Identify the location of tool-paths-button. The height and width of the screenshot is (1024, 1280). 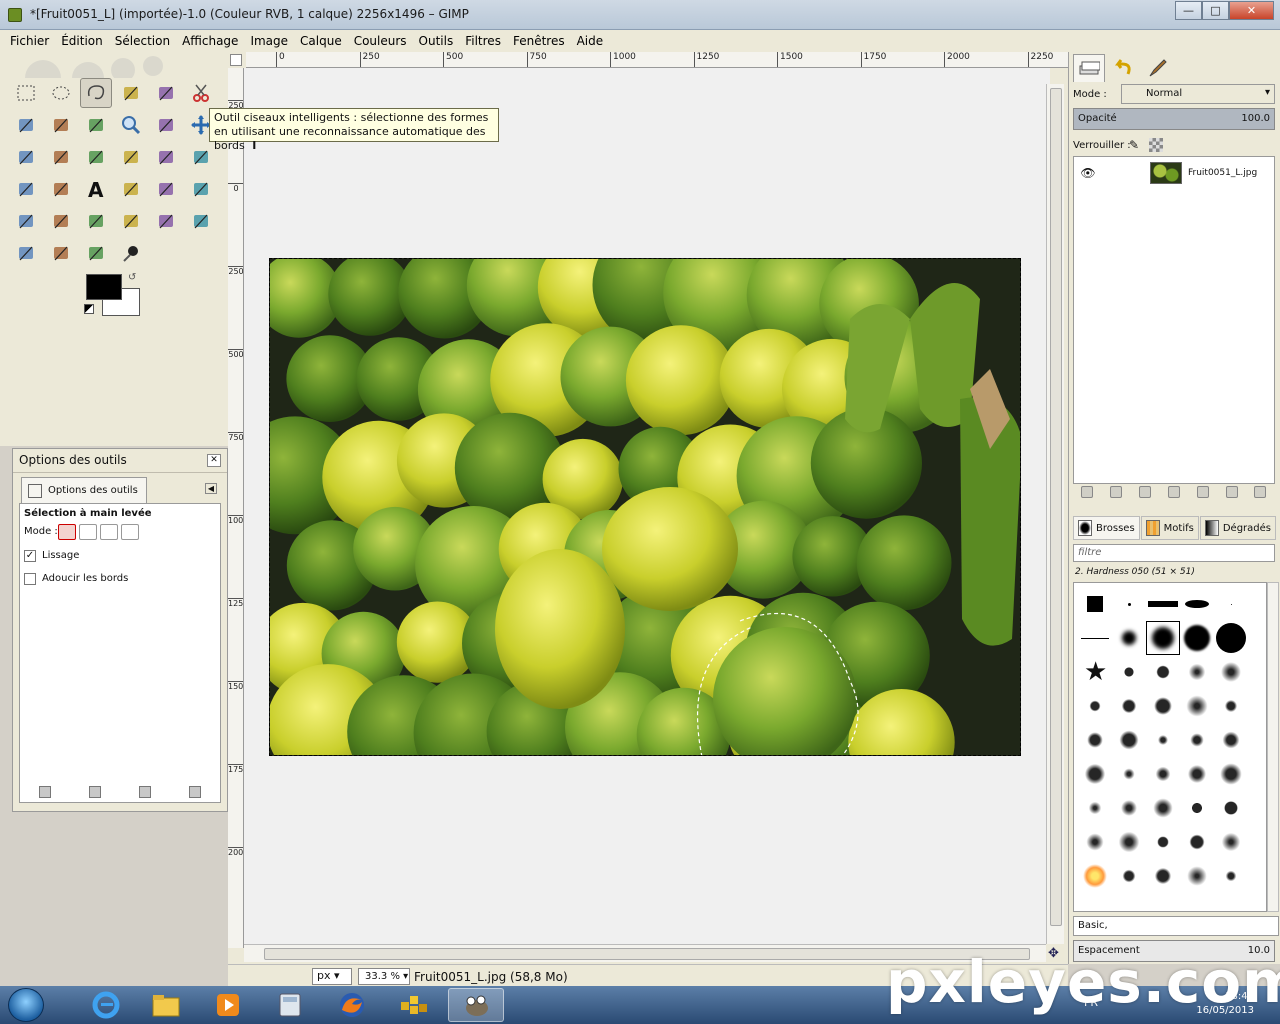
(61, 125).